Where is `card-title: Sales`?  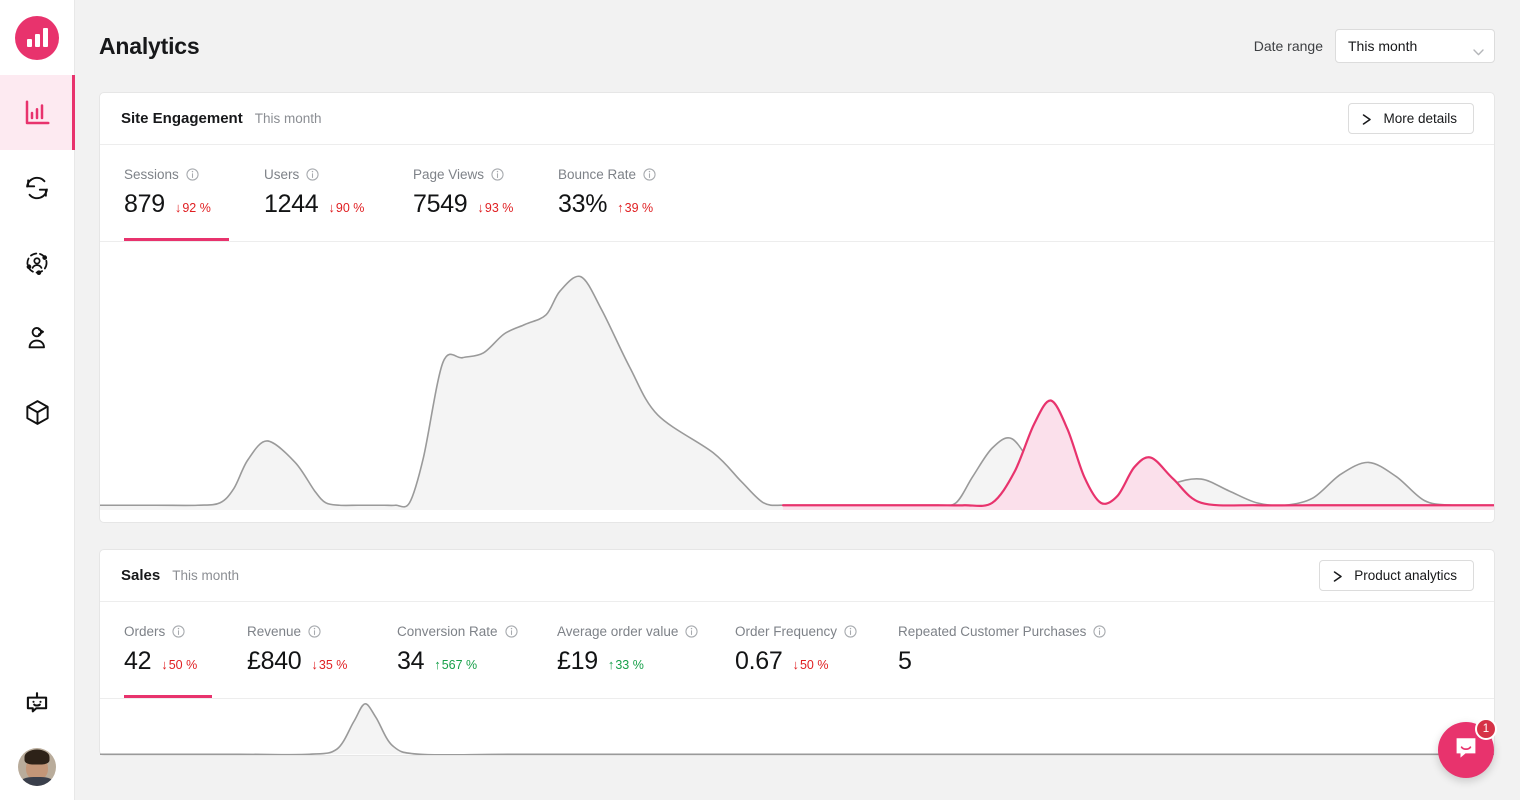 card-title: Sales is located at coordinates (141, 575).